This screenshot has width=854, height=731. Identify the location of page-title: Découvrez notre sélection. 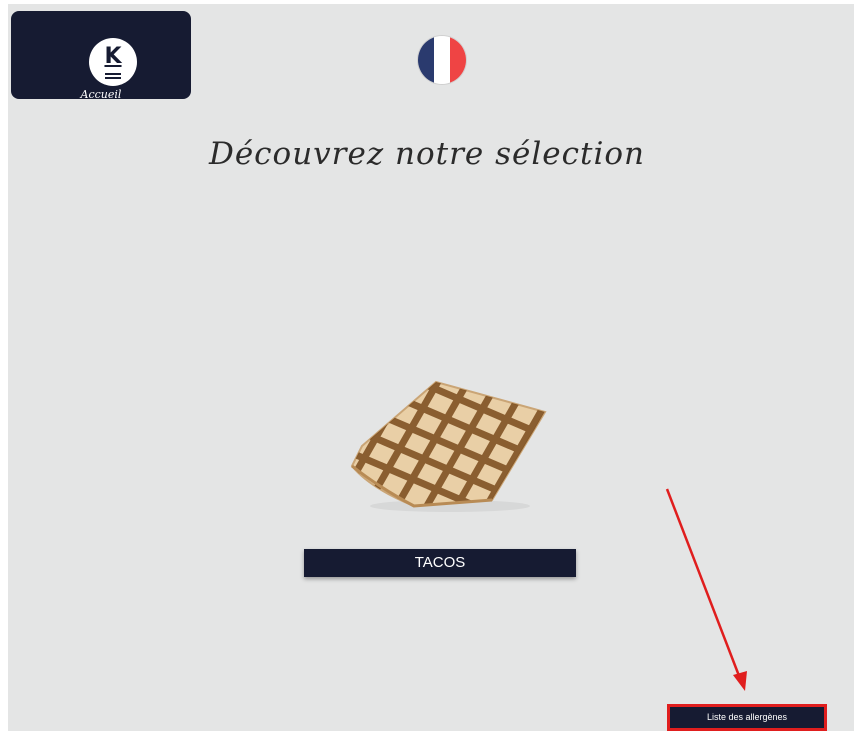
(427, 154).